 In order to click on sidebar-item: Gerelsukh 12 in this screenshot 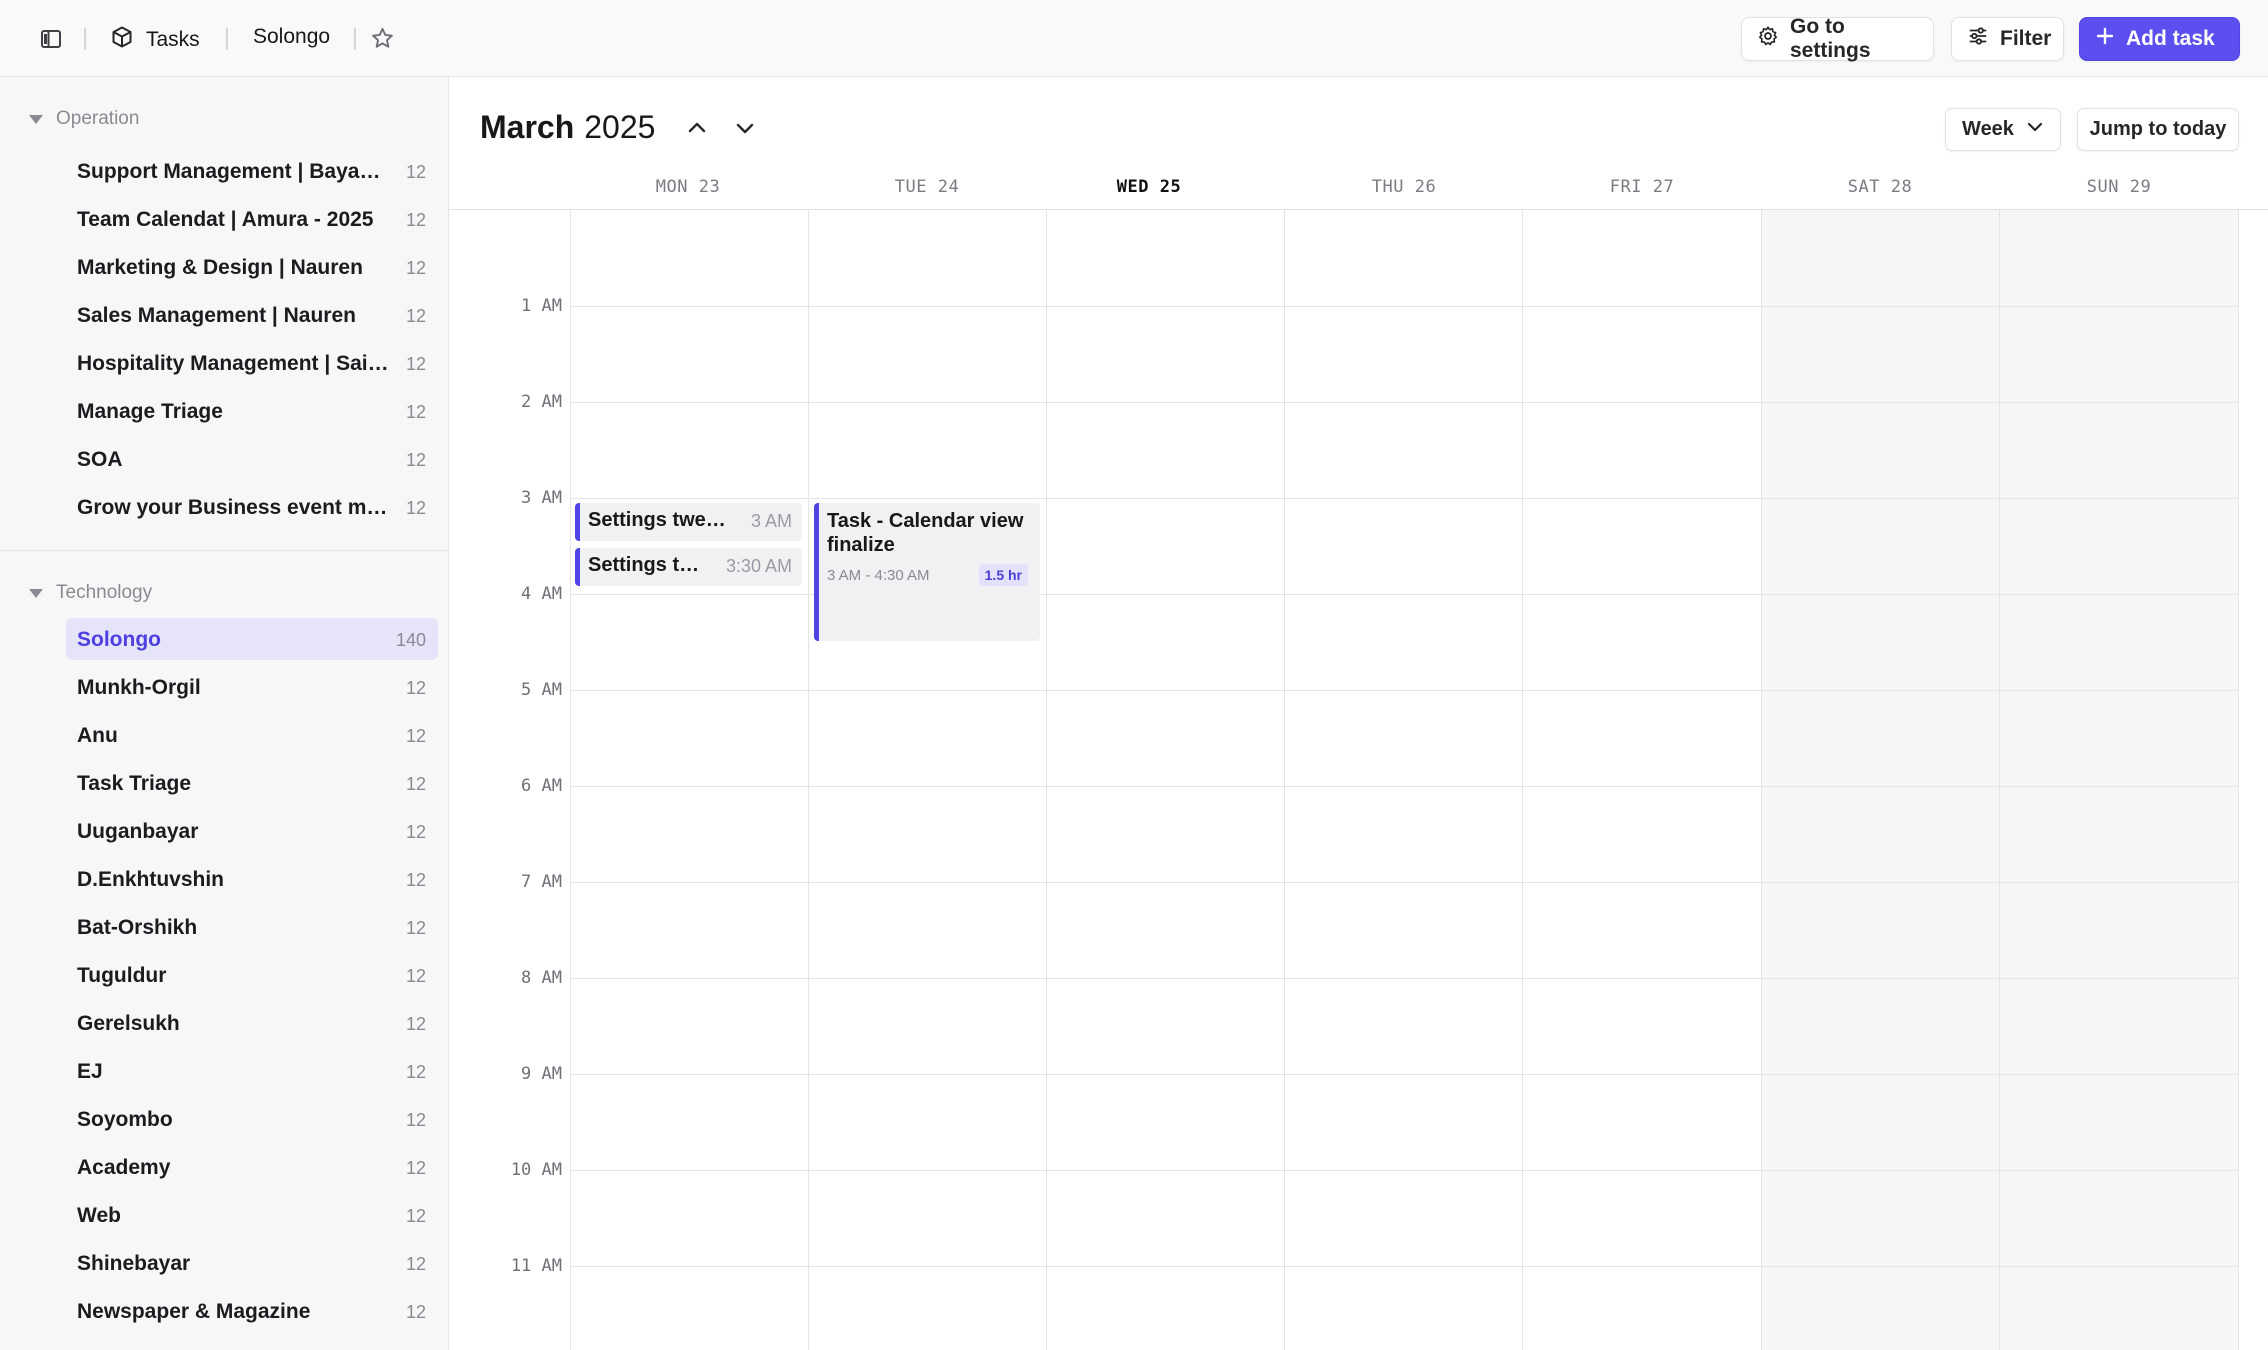, I will do `click(252, 1023)`.